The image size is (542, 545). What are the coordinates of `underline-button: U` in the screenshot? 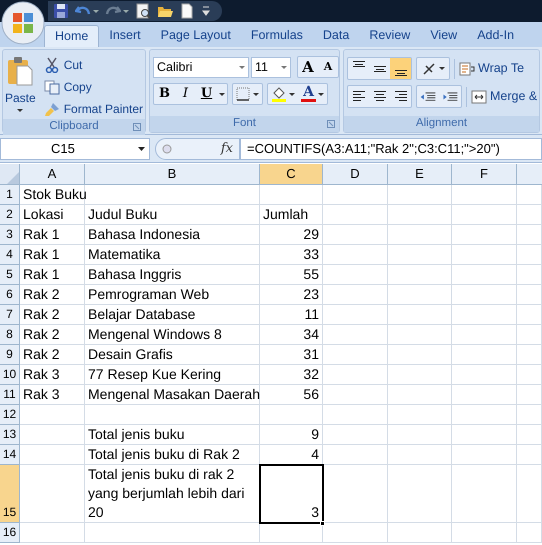 It's located at (206, 94).